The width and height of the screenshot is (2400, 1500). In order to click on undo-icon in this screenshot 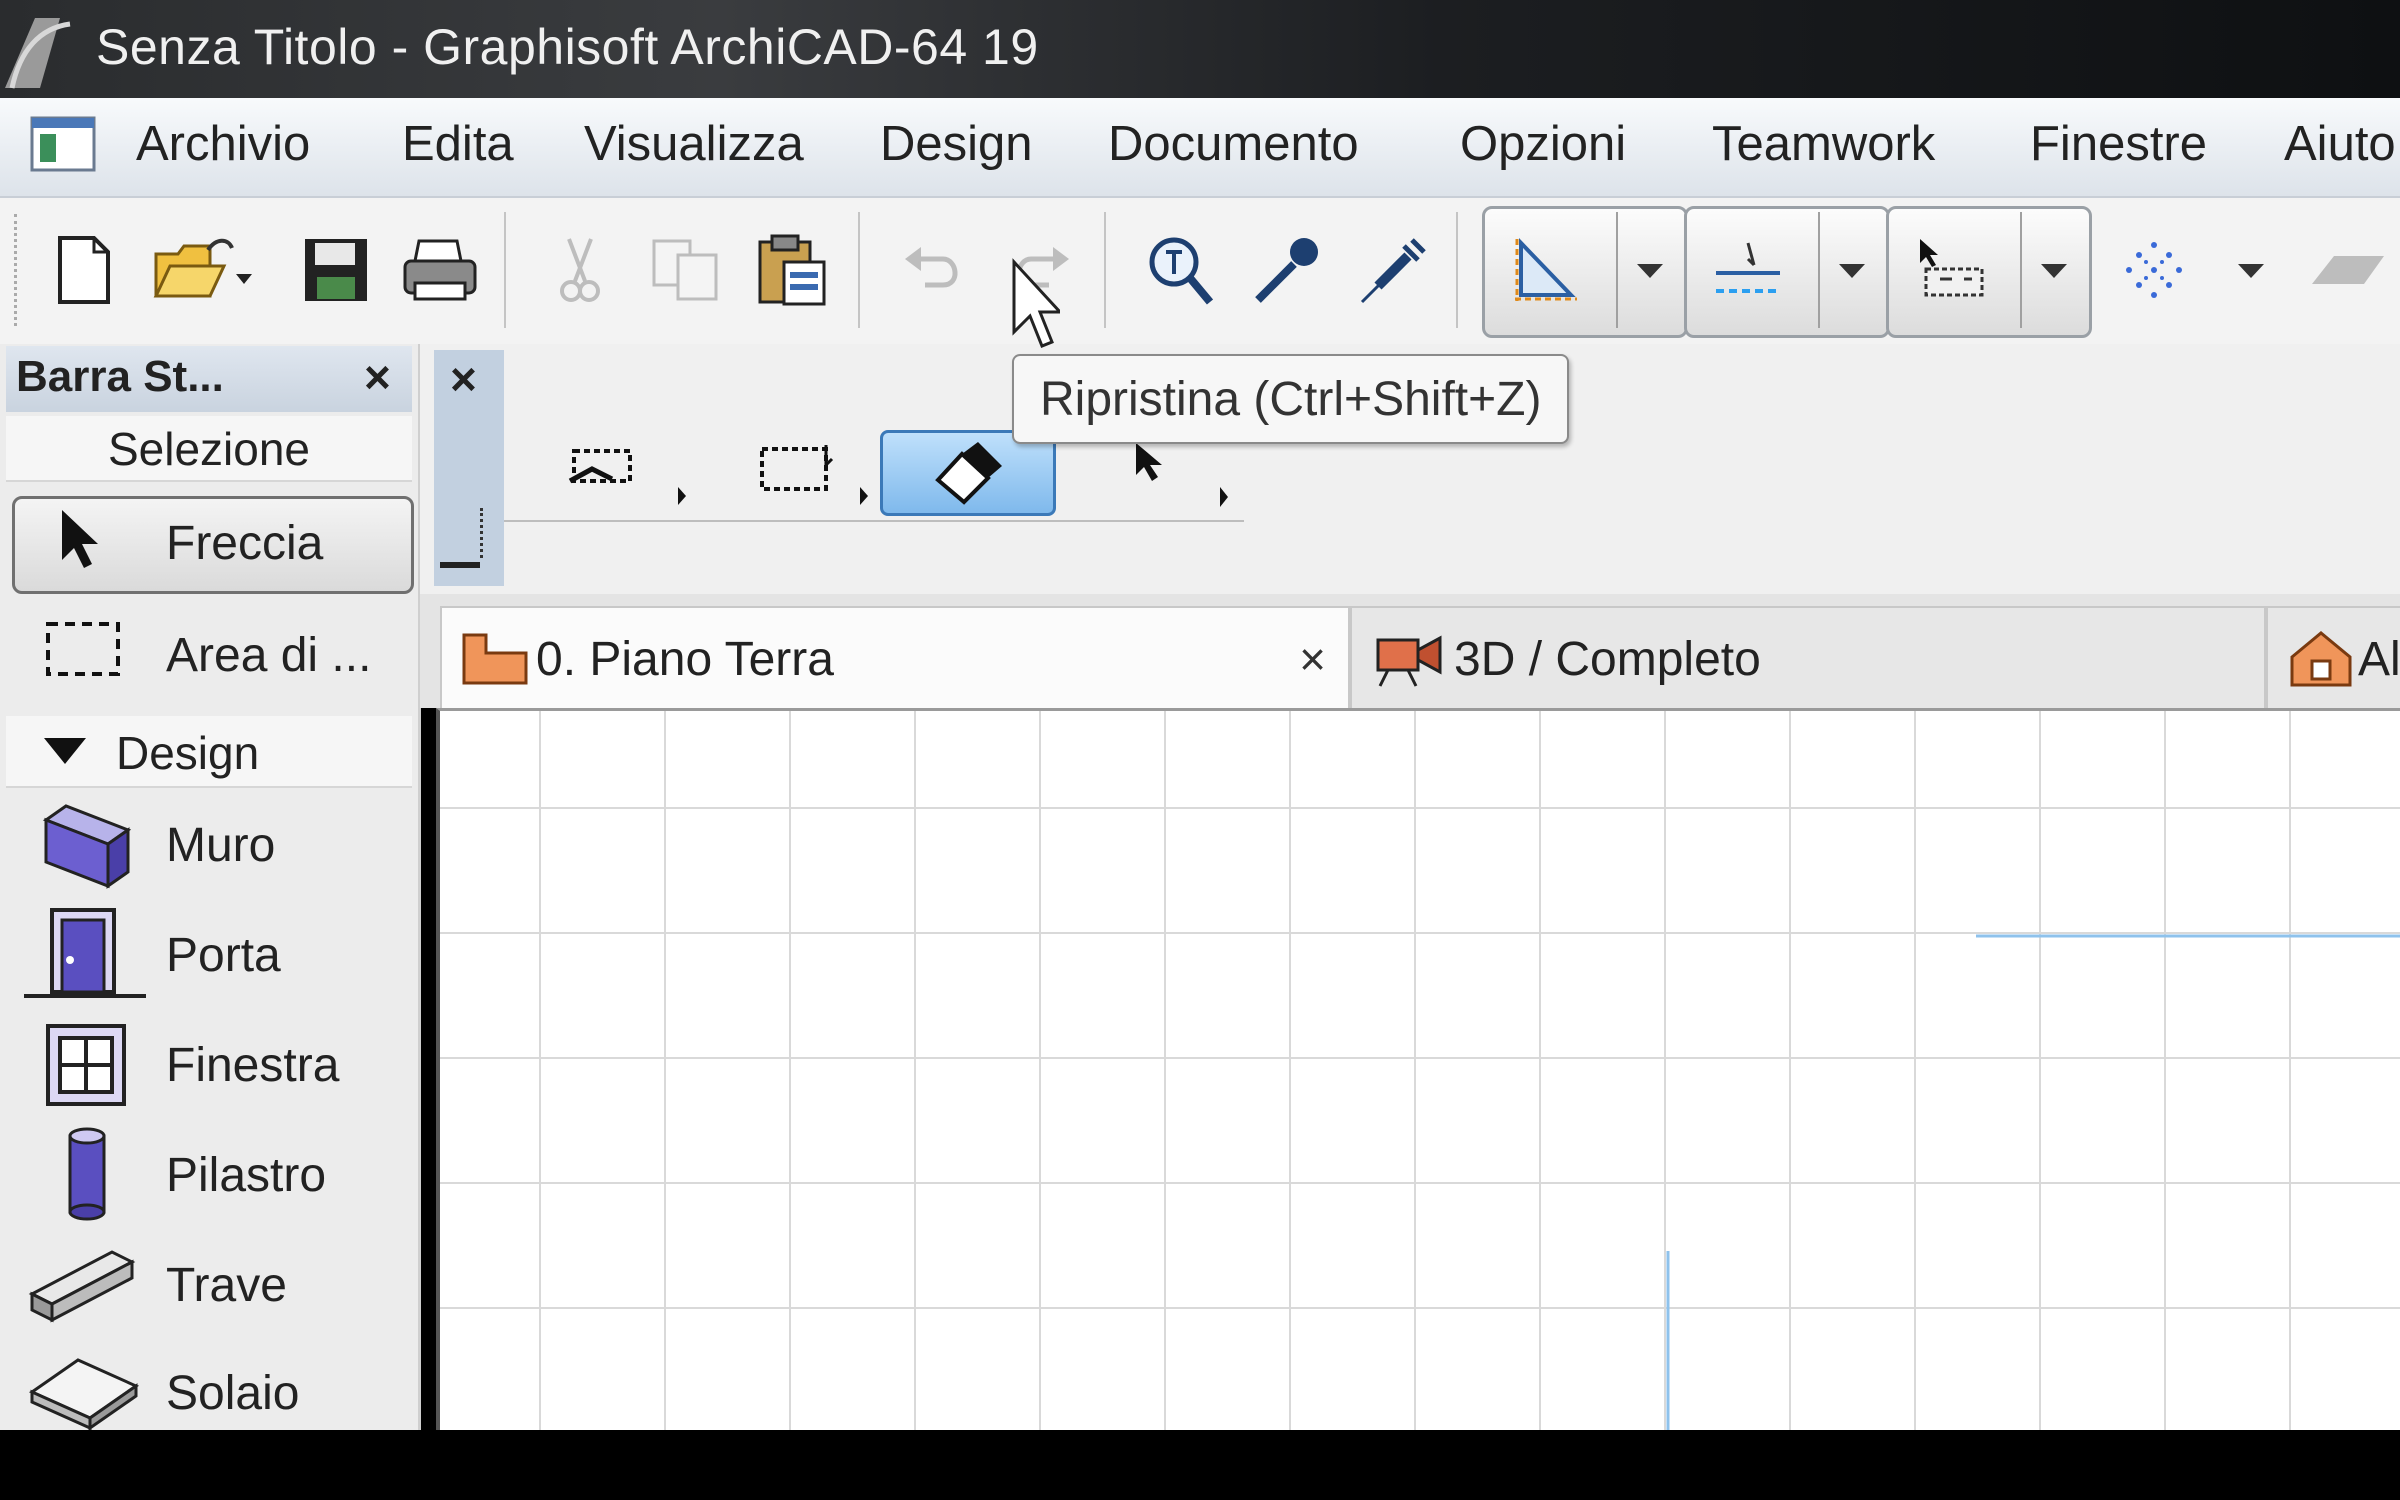, I will do `click(931, 267)`.